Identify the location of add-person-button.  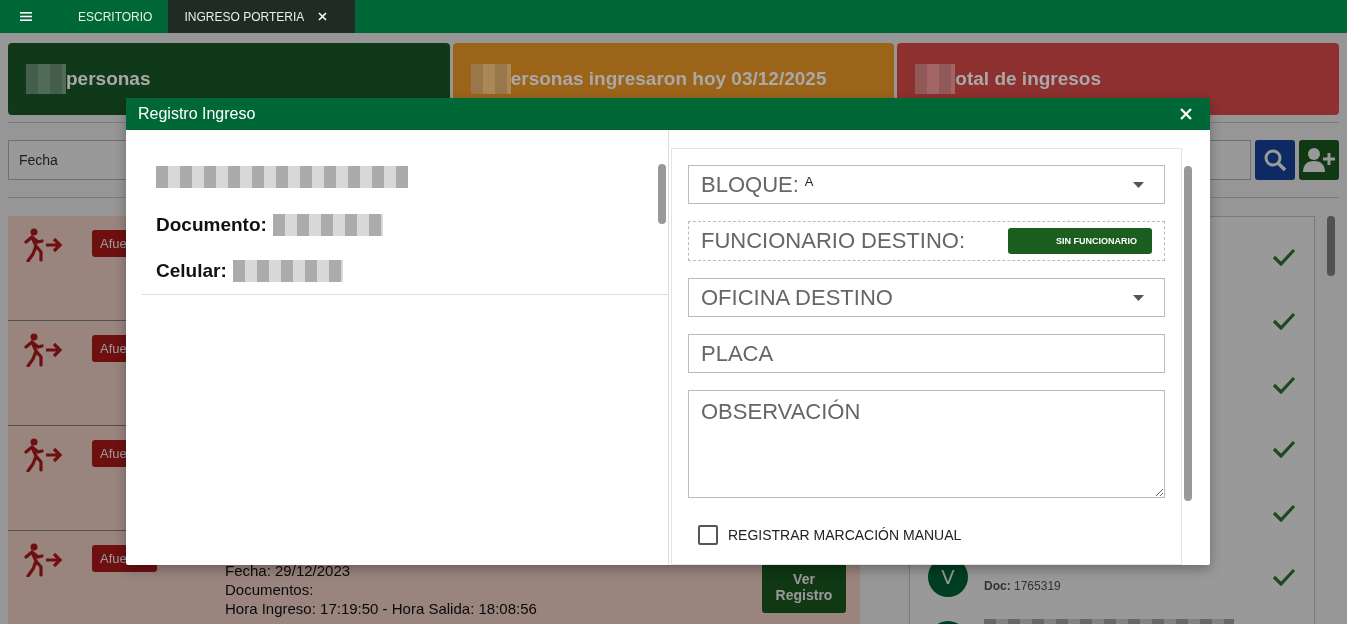
(1319, 160).